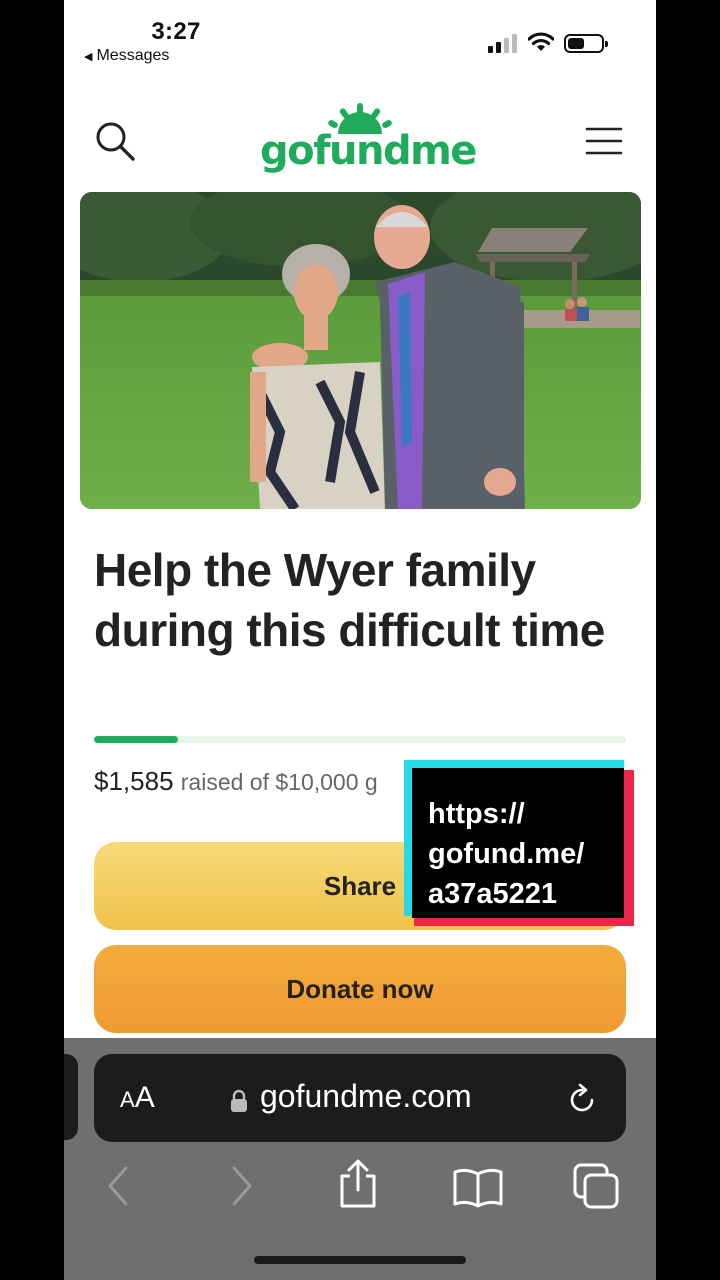 This screenshot has width=720, height=1280. What do you see at coordinates (368, 151) in the screenshot?
I see `logo-wordmark: gofundme` at bounding box center [368, 151].